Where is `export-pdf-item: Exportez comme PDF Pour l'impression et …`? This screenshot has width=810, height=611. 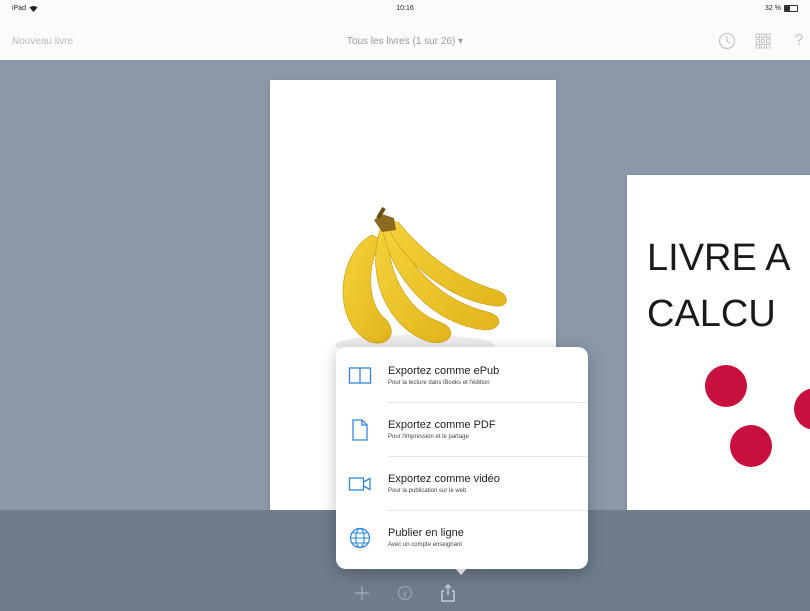 export-pdf-item: Exportez comme PDF Pour l'impression et … is located at coordinates (462, 430).